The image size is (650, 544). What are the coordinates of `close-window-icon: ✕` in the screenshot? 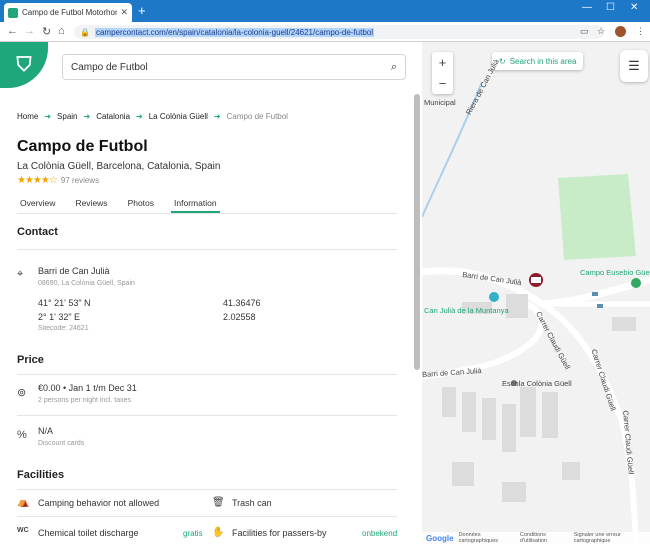 It's located at (634, 7).